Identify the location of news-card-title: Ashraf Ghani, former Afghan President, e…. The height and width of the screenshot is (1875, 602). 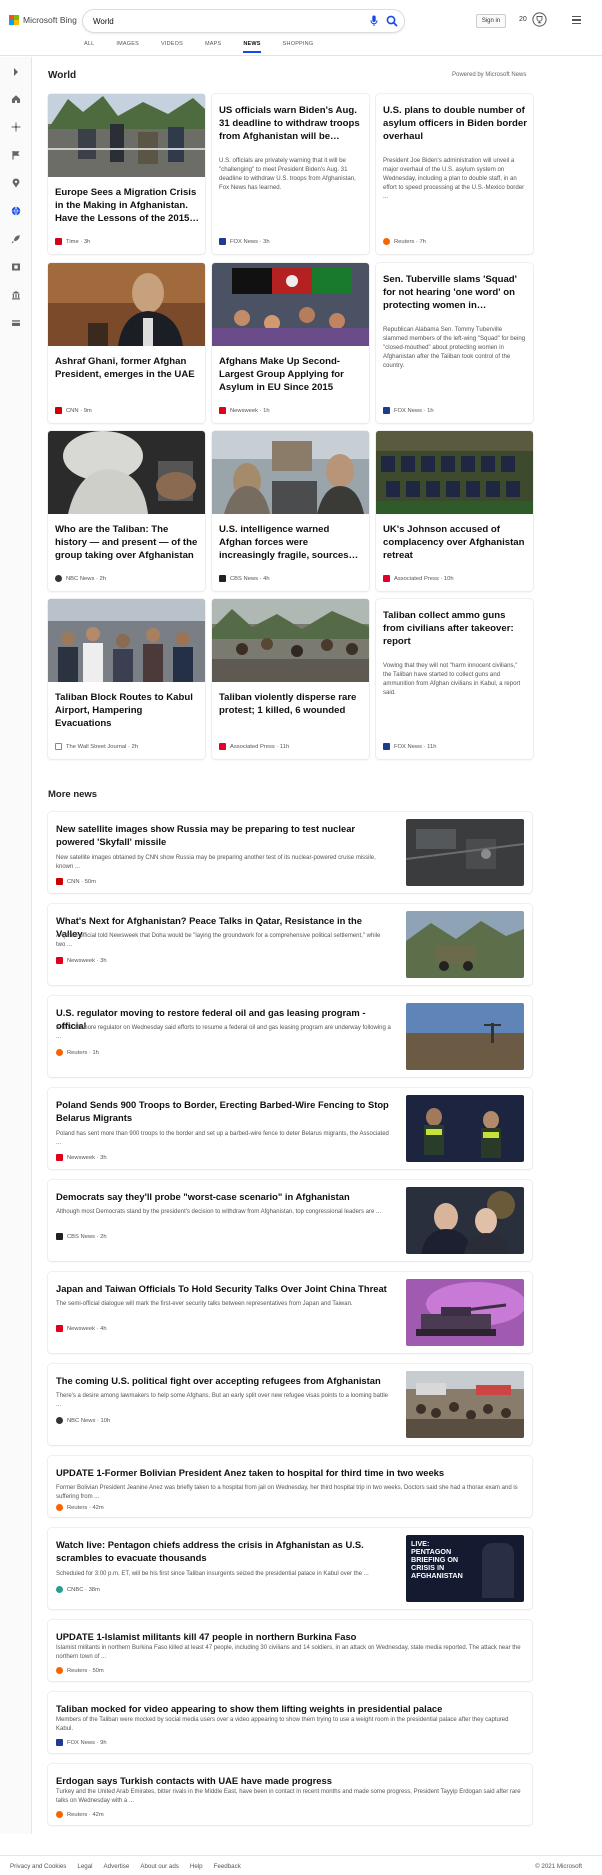
(127, 368).